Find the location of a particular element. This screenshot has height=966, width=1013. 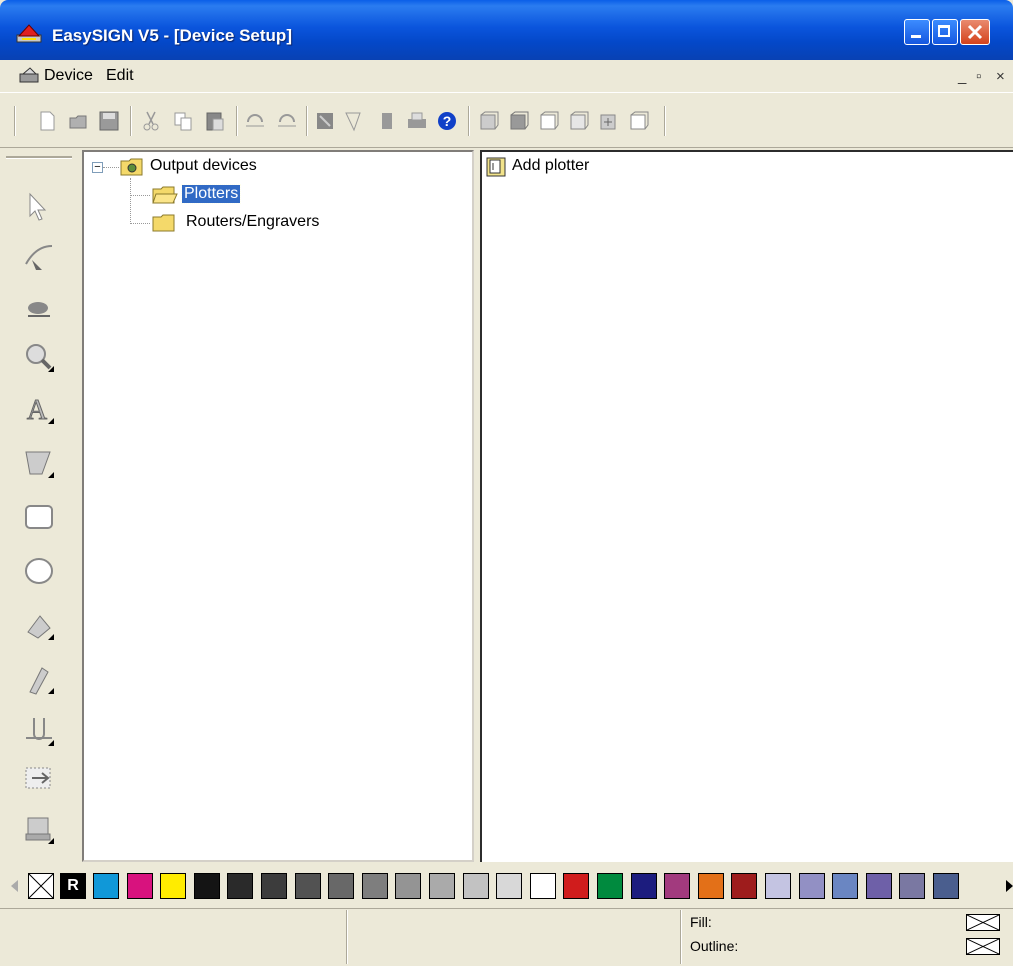

view-left-icon is located at coordinates (549, 121).